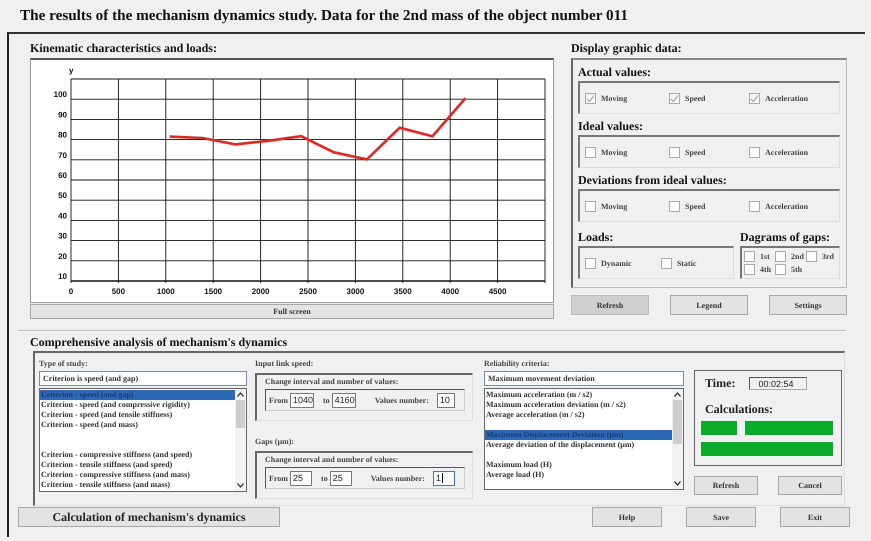 The width and height of the screenshot is (871, 541). What do you see at coordinates (578, 395) in the screenshot?
I see `list-item: Maximum acceleration (m / s2)` at bounding box center [578, 395].